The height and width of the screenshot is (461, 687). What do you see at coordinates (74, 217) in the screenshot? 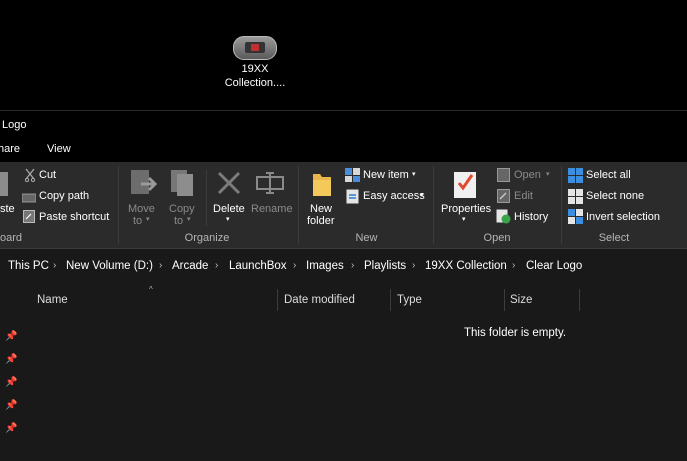
I see `paste-shortcut-button: Paste shortcut` at bounding box center [74, 217].